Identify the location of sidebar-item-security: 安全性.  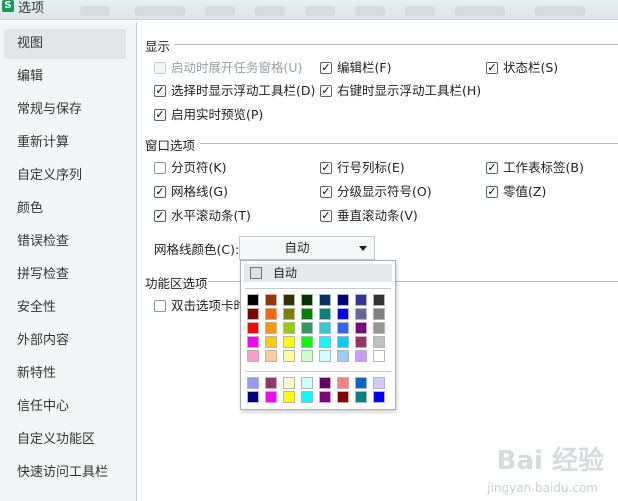
(65, 308).